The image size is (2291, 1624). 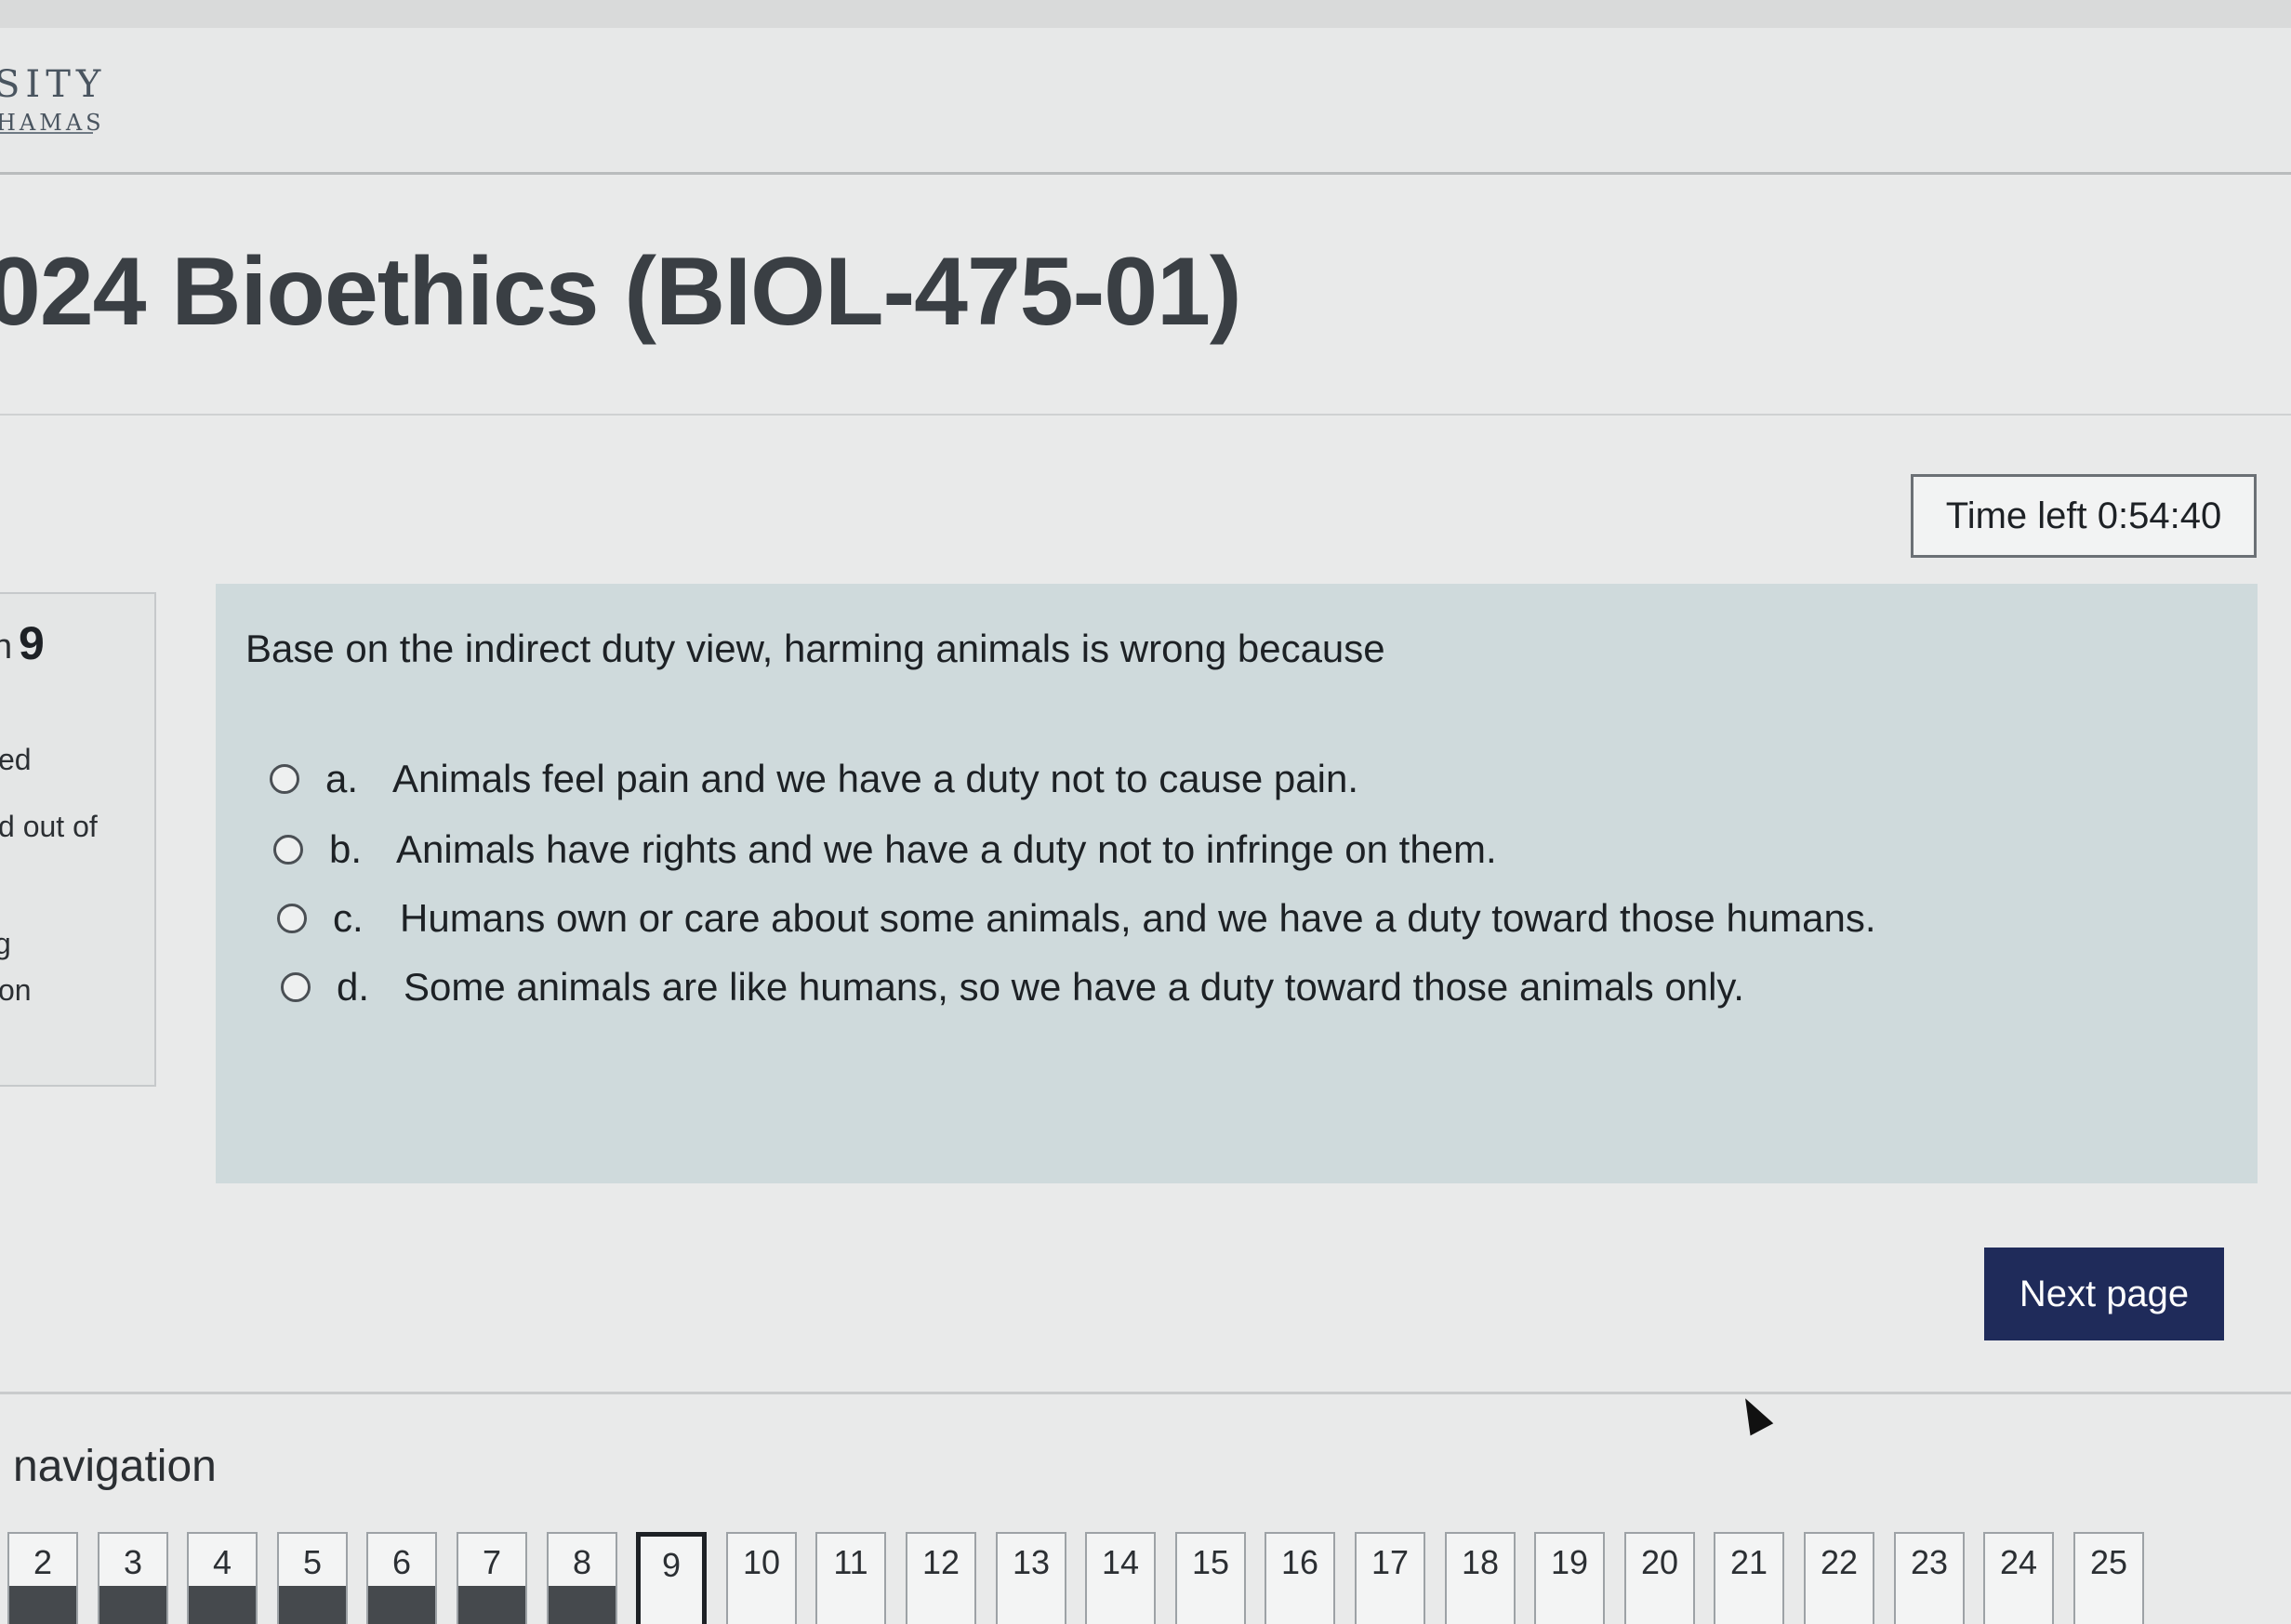 I want to click on quiz-nav-button-15: 15, so click(x=1211, y=1578).